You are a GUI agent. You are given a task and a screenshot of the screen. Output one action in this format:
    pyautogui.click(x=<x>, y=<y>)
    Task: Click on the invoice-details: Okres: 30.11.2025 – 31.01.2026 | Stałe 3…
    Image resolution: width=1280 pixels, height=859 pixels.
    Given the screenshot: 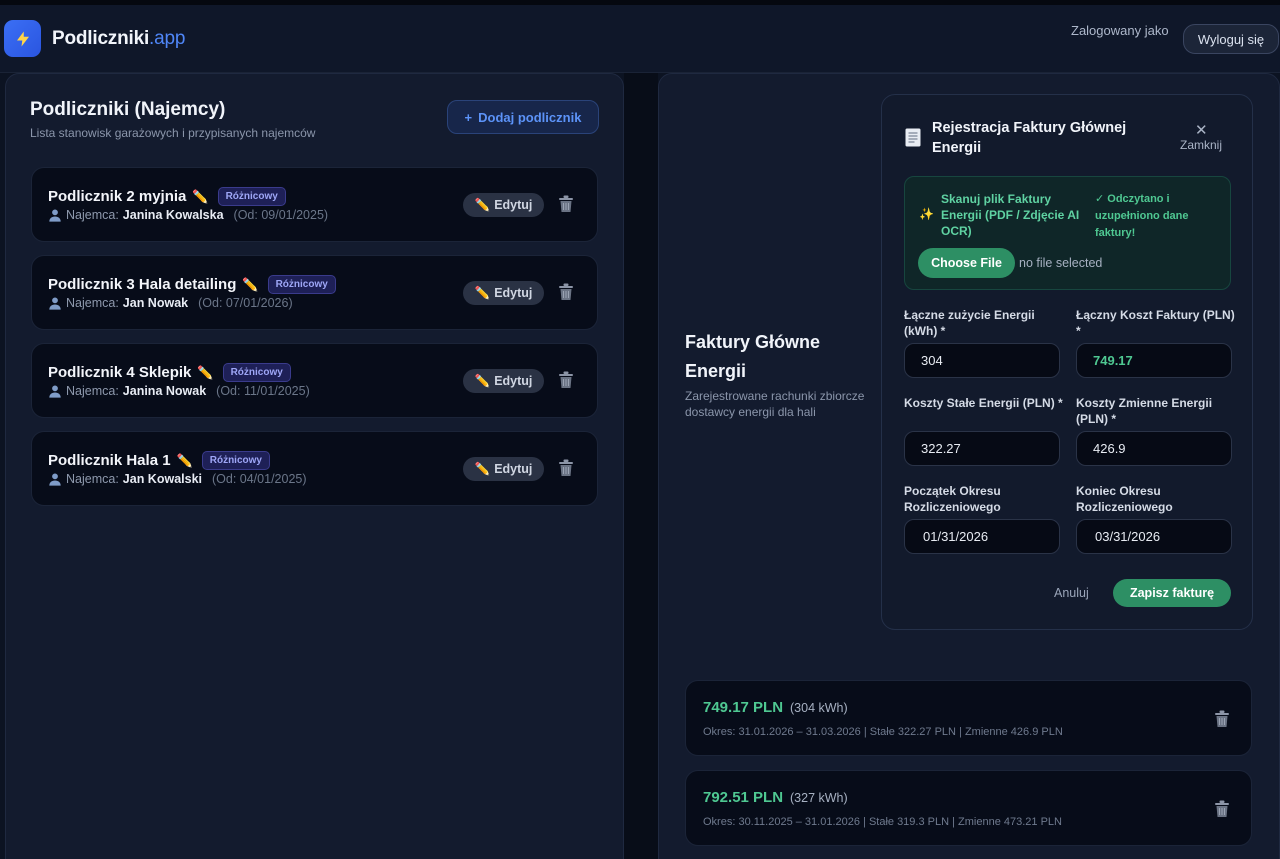 What is the action you would take?
    pyautogui.click(x=882, y=822)
    